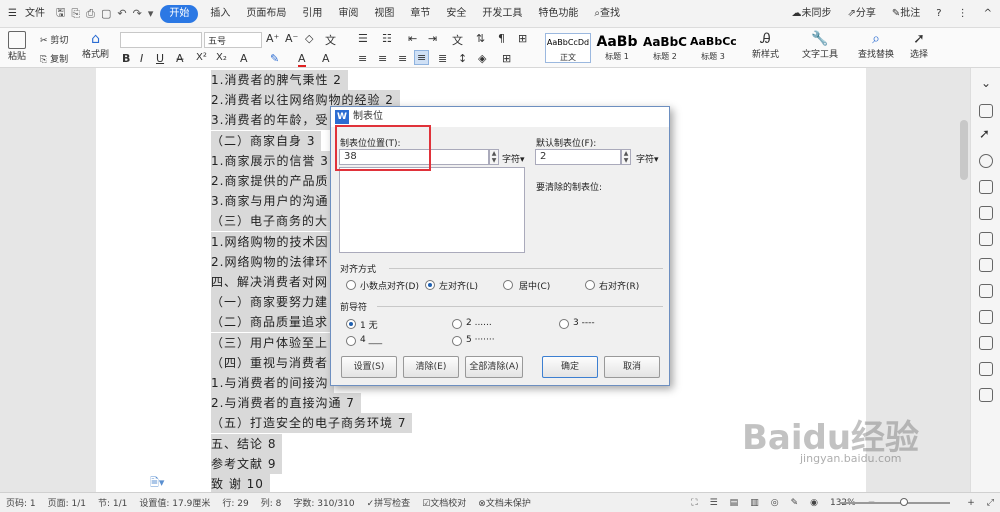 The height and width of the screenshot is (512, 1000). Describe the element at coordinates (534, 285) in the screenshot. I see `align-center-label: 居中(C)` at that location.